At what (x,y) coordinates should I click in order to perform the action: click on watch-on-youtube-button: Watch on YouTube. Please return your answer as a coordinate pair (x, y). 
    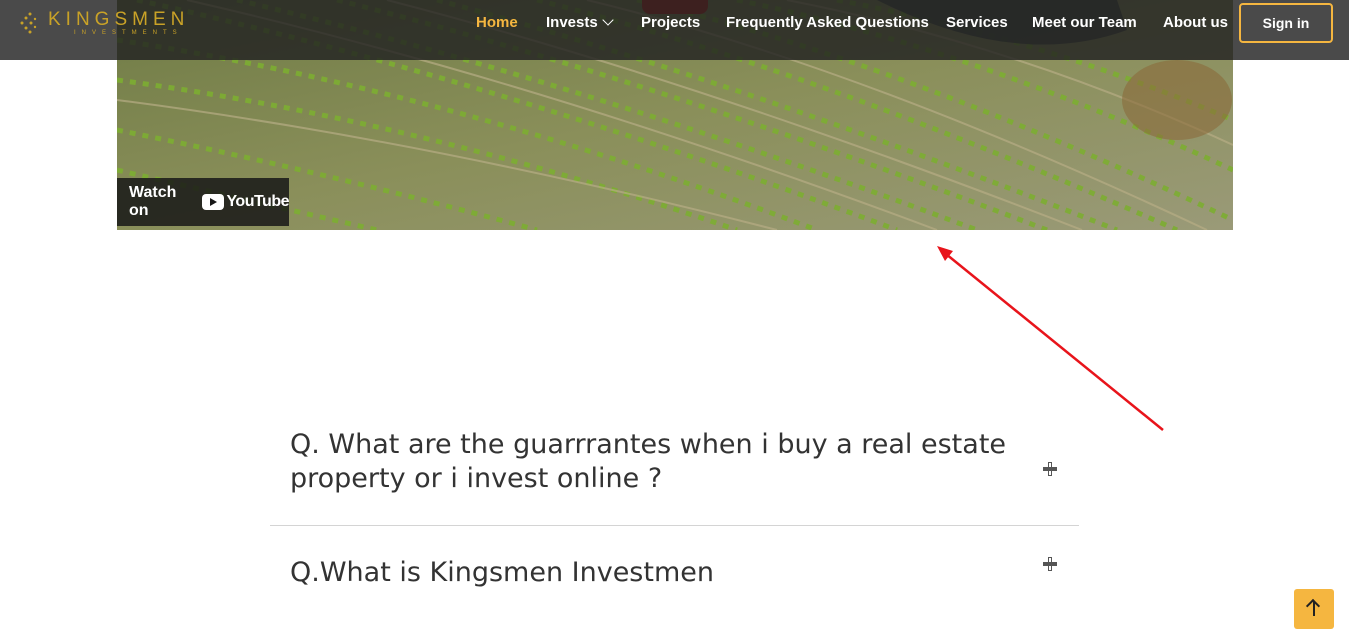
    Looking at the image, I should click on (203, 202).